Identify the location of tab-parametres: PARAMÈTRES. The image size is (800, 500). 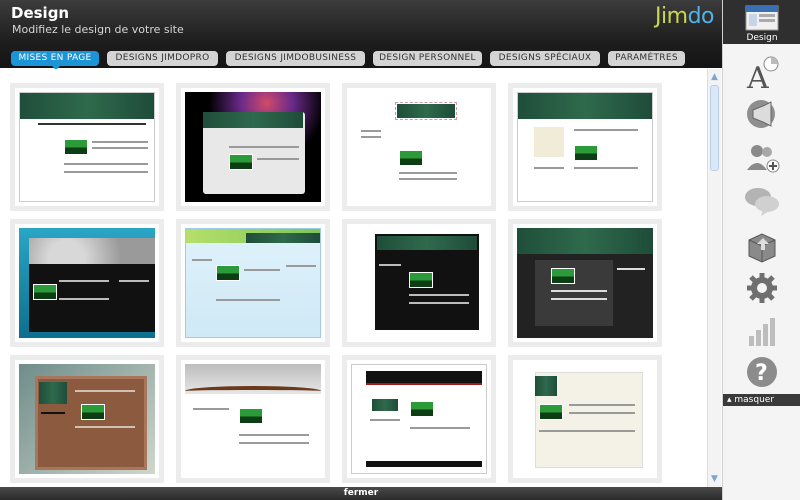
(646, 58).